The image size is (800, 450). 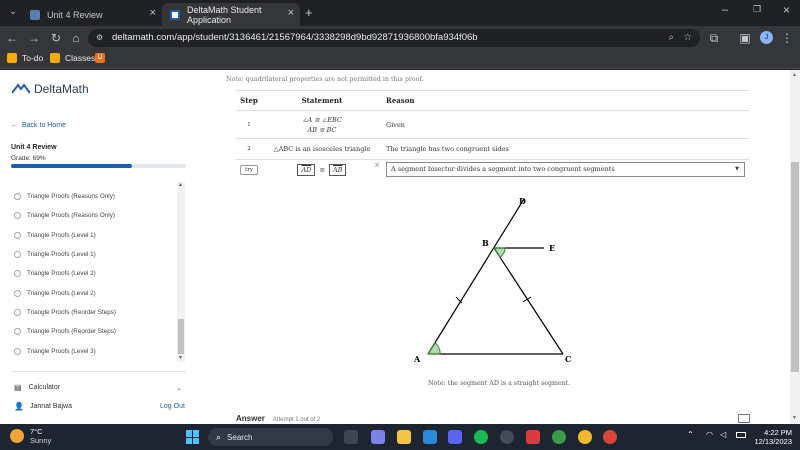 I want to click on unit-title: Unit 4 Review, so click(x=34, y=147).